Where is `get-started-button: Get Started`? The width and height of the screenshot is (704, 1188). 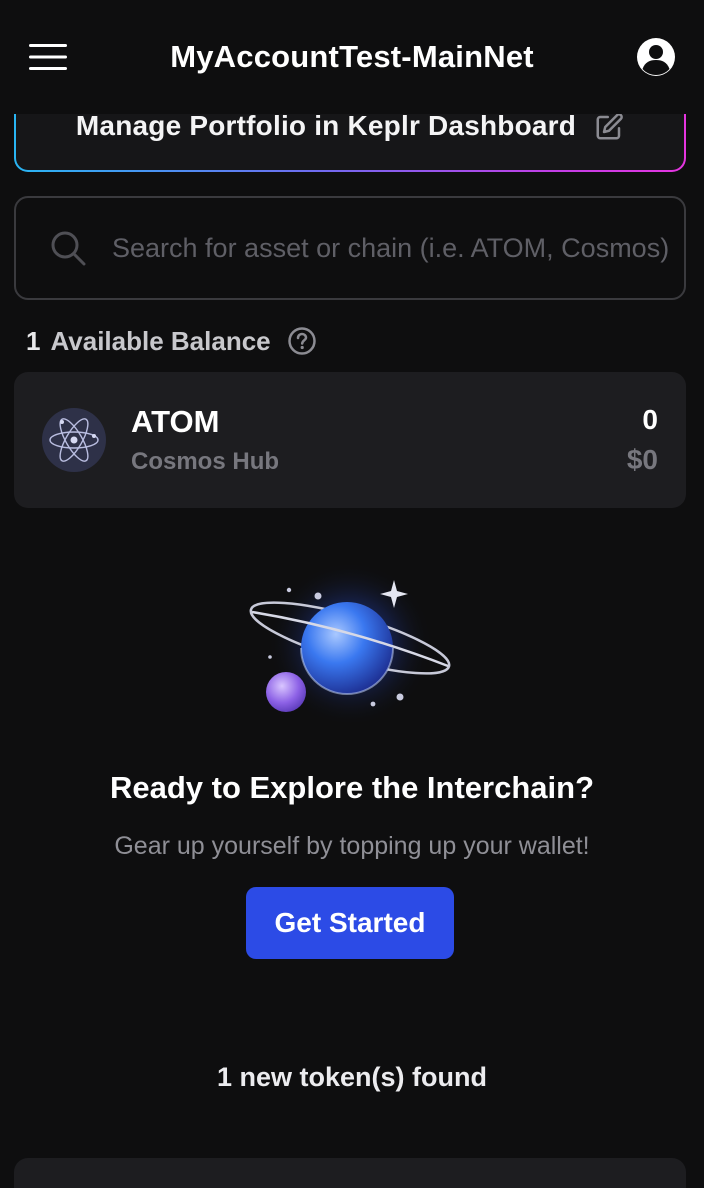
get-started-button: Get Started is located at coordinates (350, 923).